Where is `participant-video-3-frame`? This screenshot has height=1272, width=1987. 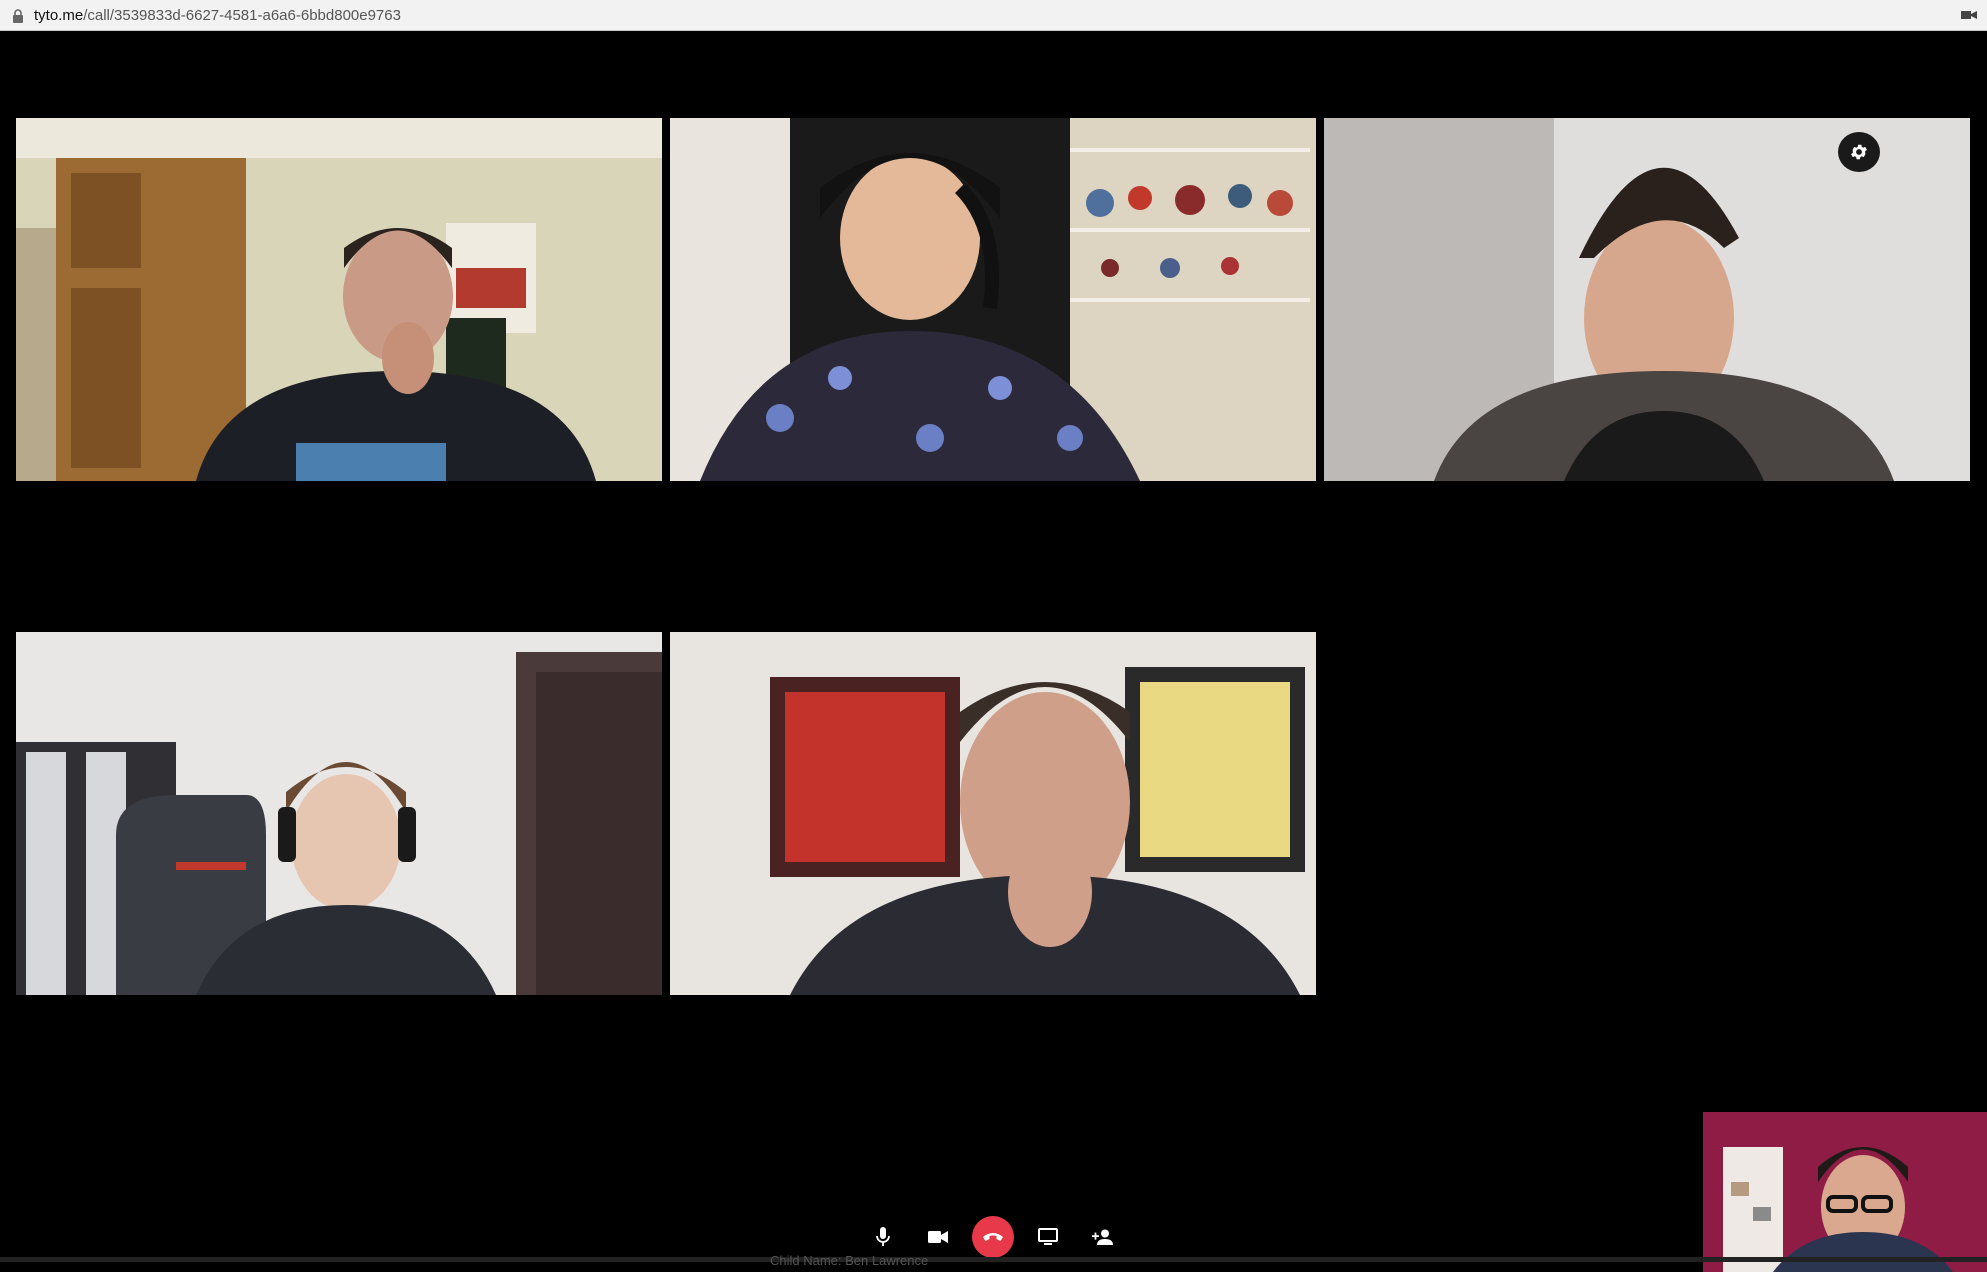 participant-video-3-frame is located at coordinates (1647, 299).